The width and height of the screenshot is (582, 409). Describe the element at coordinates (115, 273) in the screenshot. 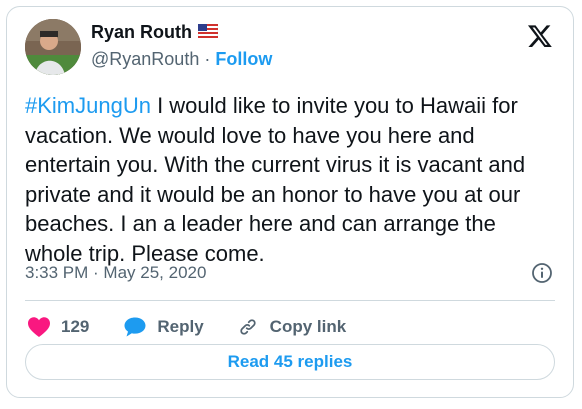

I see `tweet-timestamp: 3:33 PM · May 25, 2020` at that location.